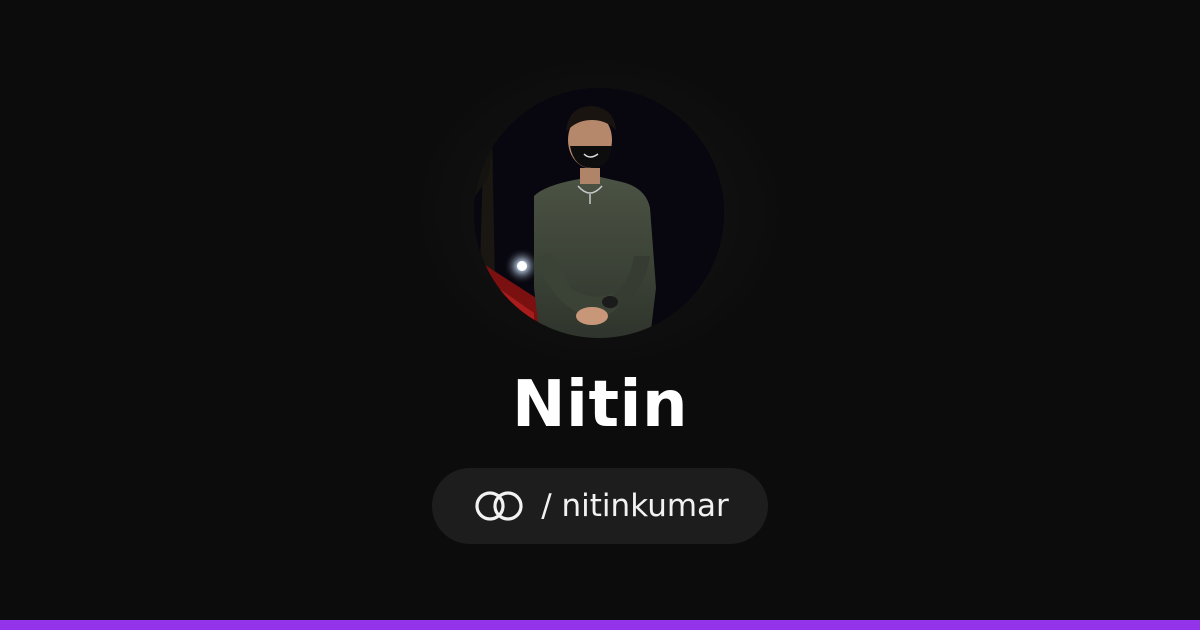 This screenshot has width=1200, height=630. What do you see at coordinates (499, 506) in the screenshot?
I see `linked-rings-icon` at bounding box center [499, 506].